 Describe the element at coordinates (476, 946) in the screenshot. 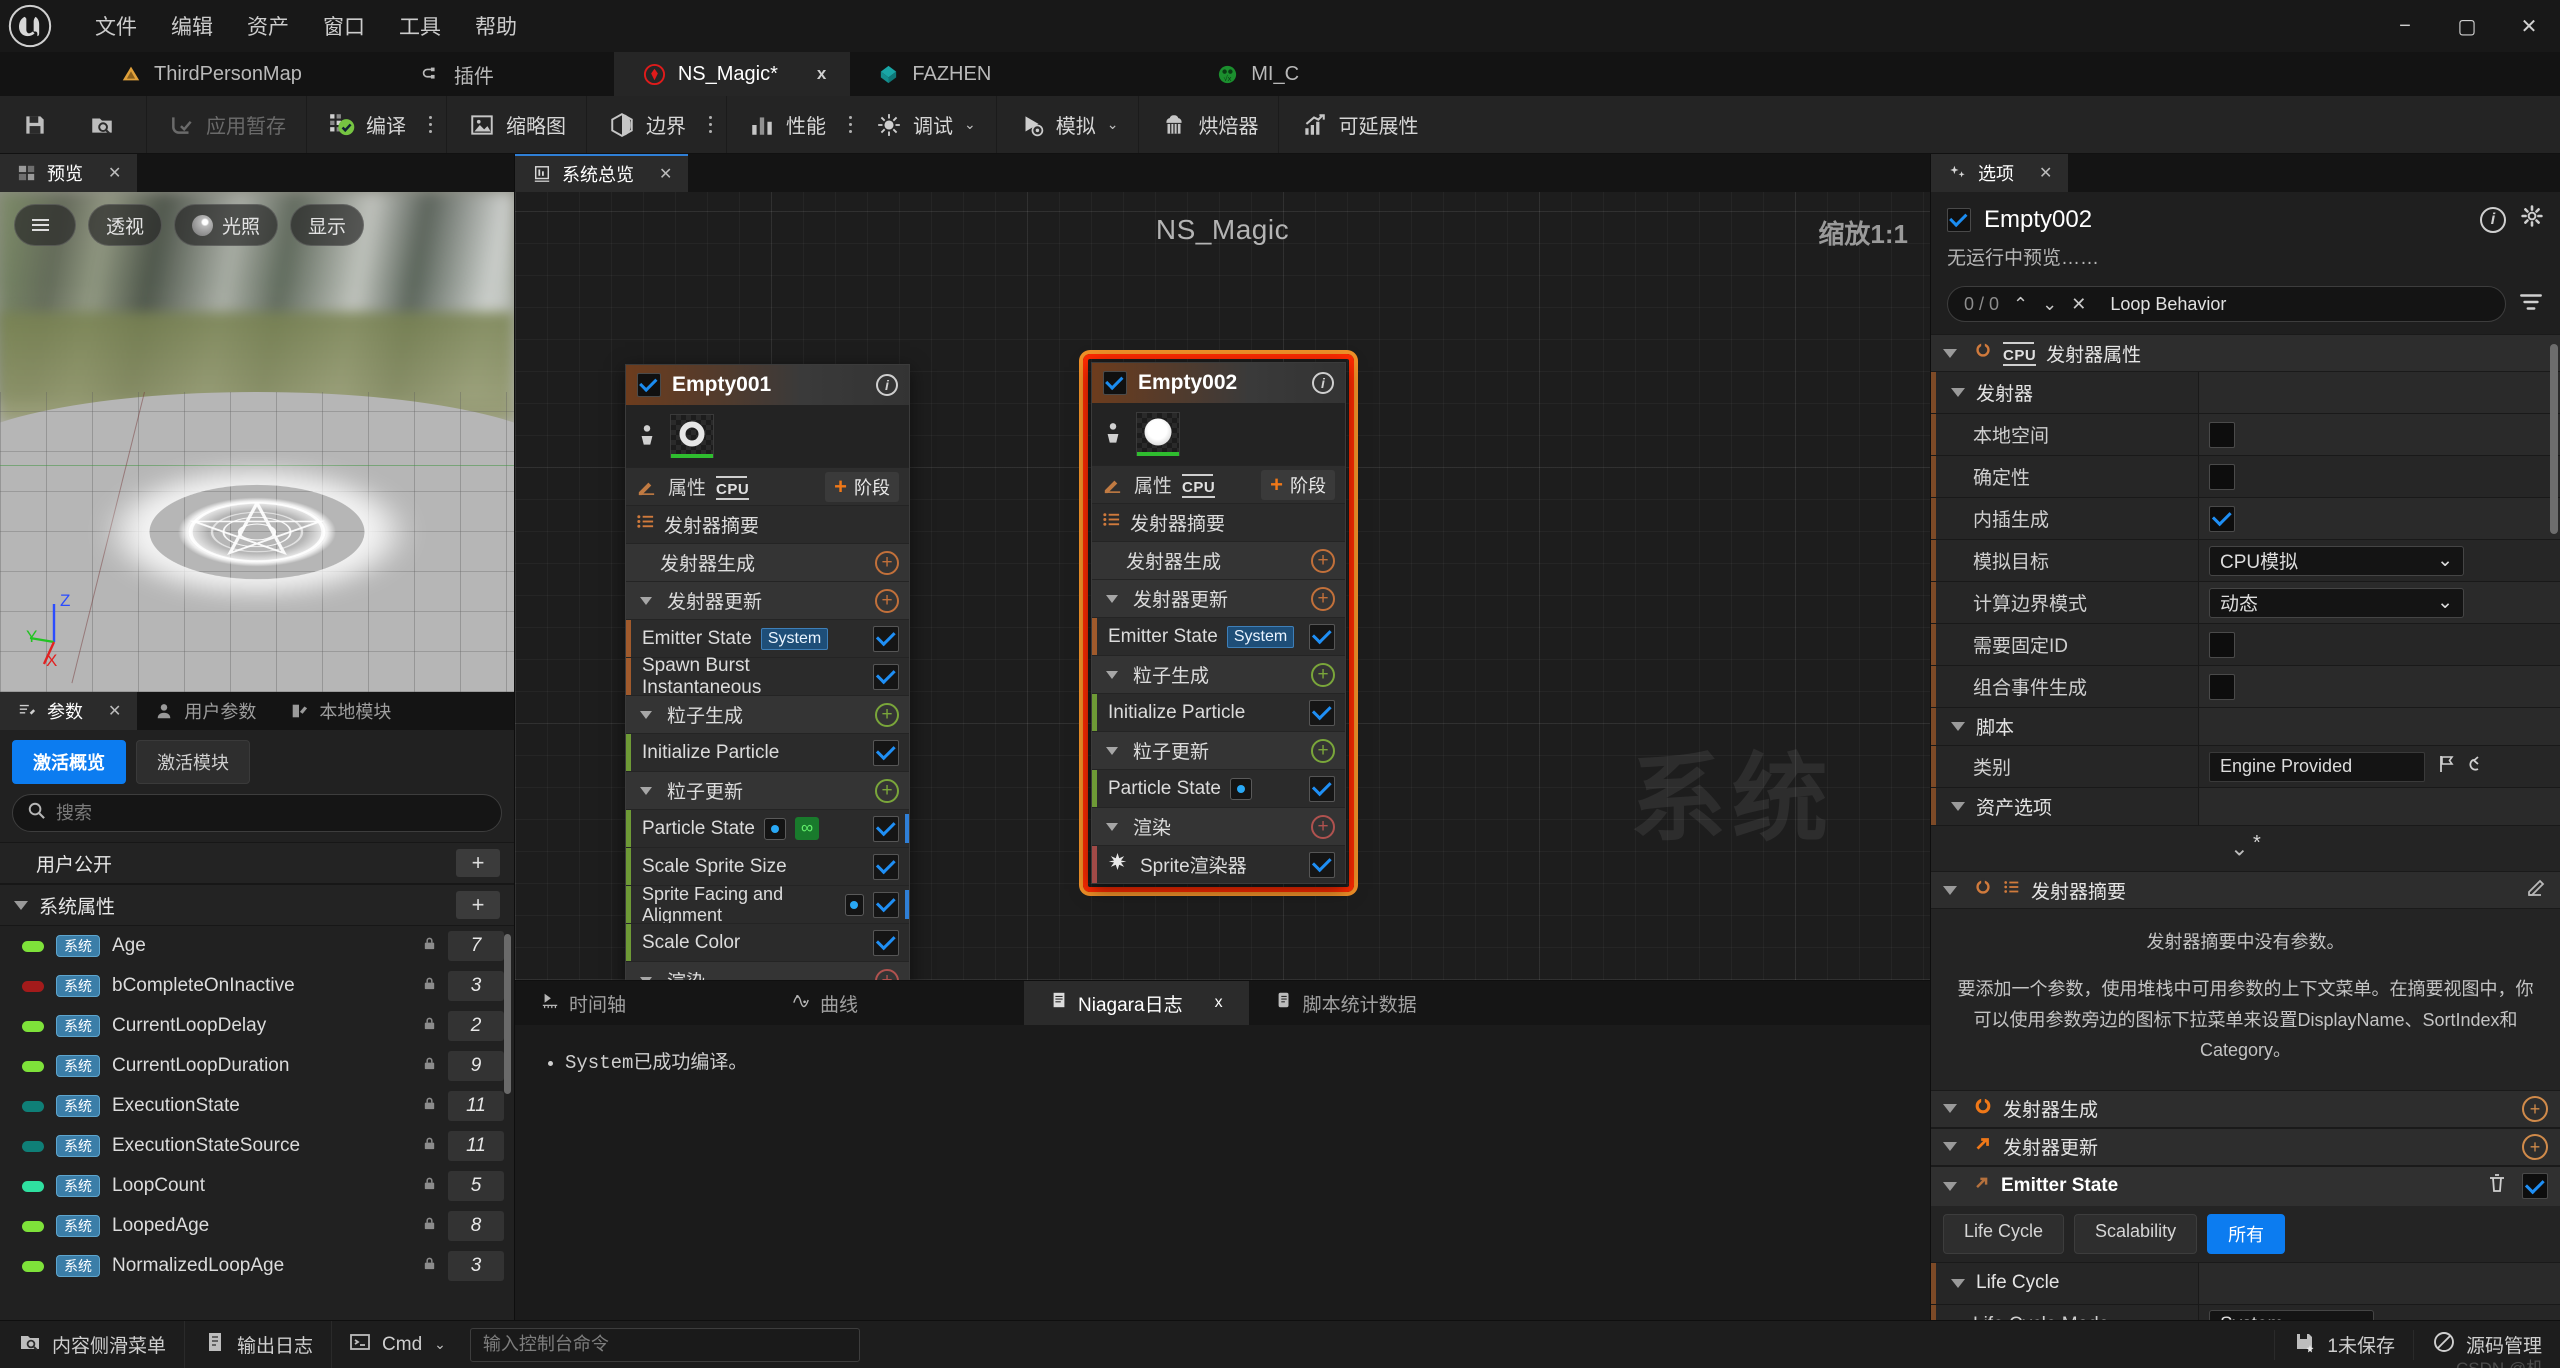

I see `parameter-value: 7` at that location.